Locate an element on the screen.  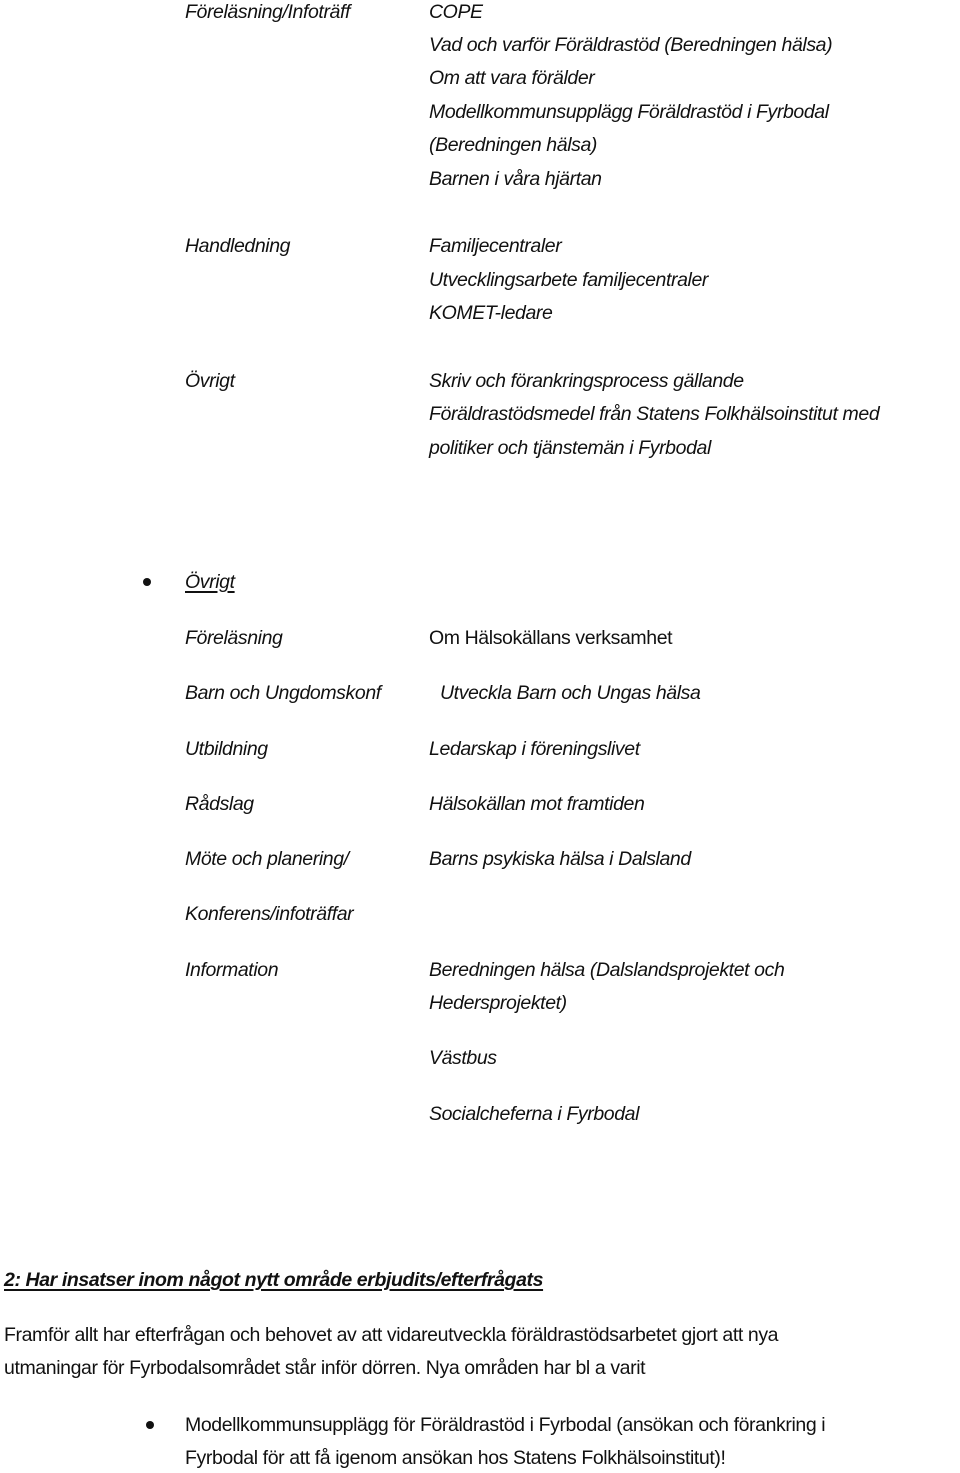
group-item: Familjecentraler is located at coordinates (495, 246).